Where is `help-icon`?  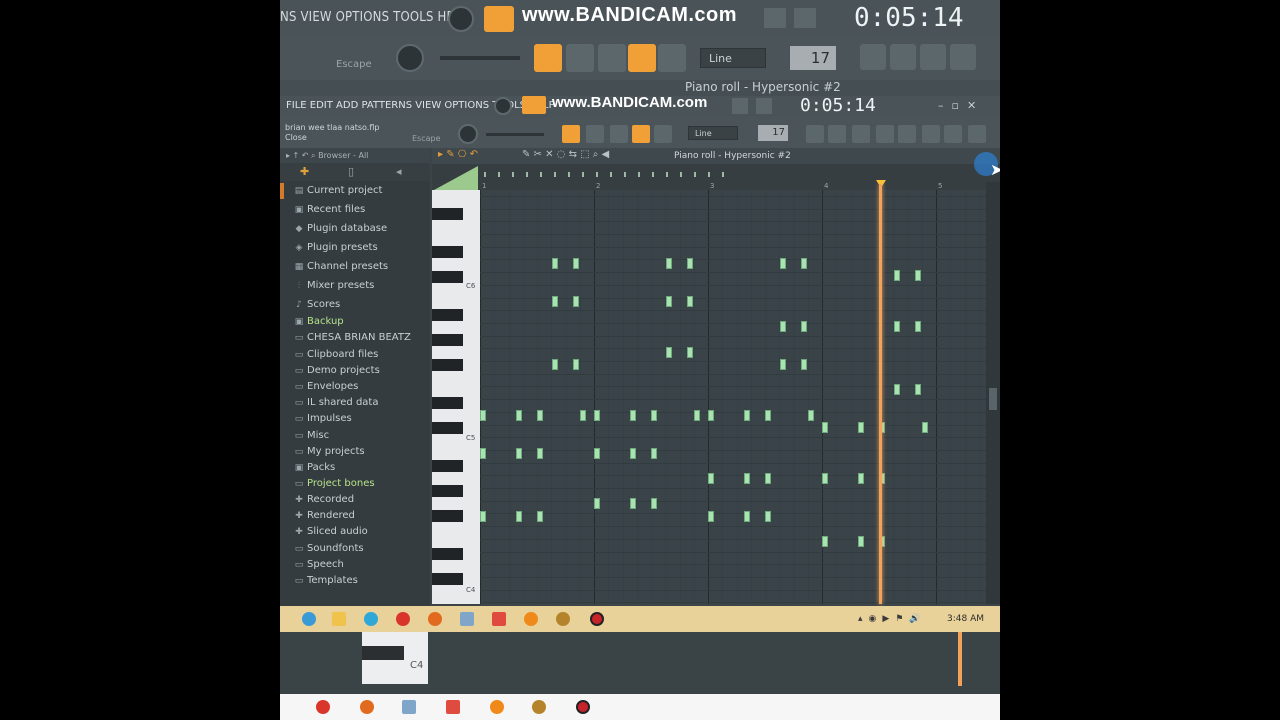
help-icon is located at coordinates (977, 134).